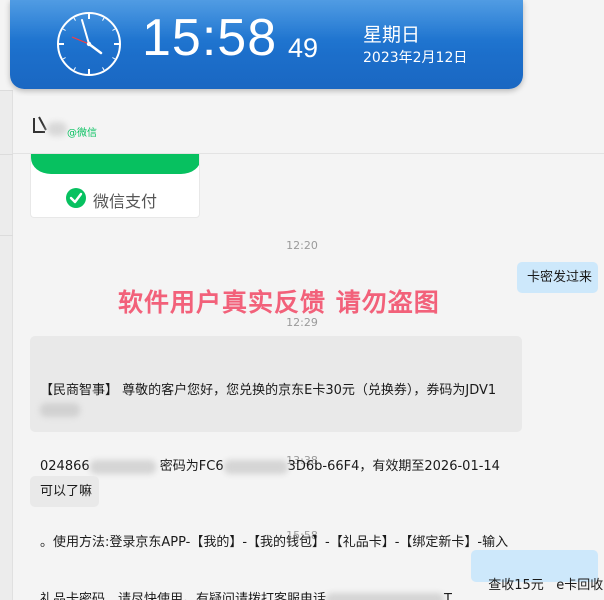 The image size is (604, 600). I want to click on message-text: 密码为FC6, so click(191, 466).